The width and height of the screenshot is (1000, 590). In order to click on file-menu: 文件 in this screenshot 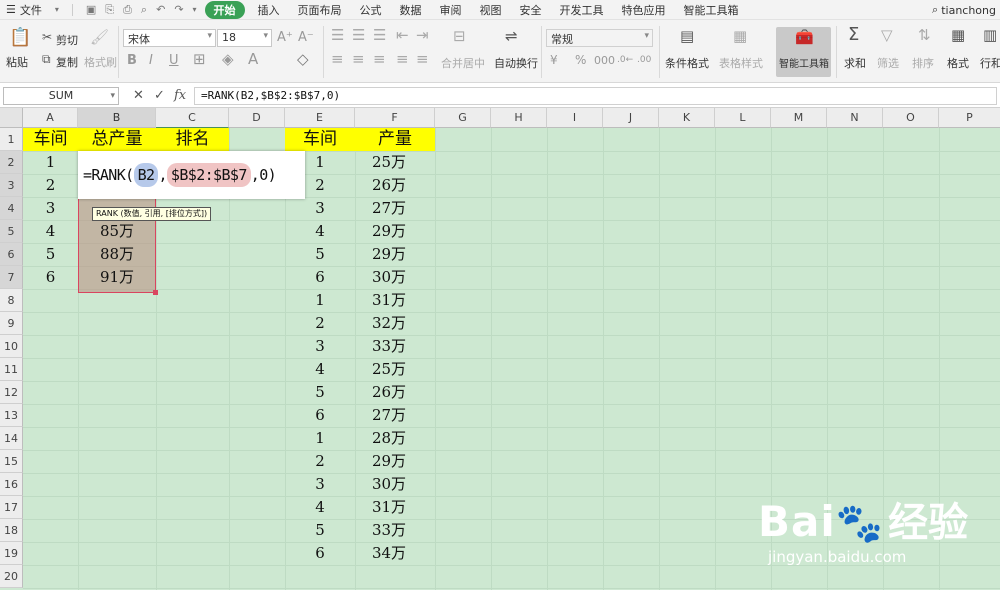, I will do `click(34, 10)`.